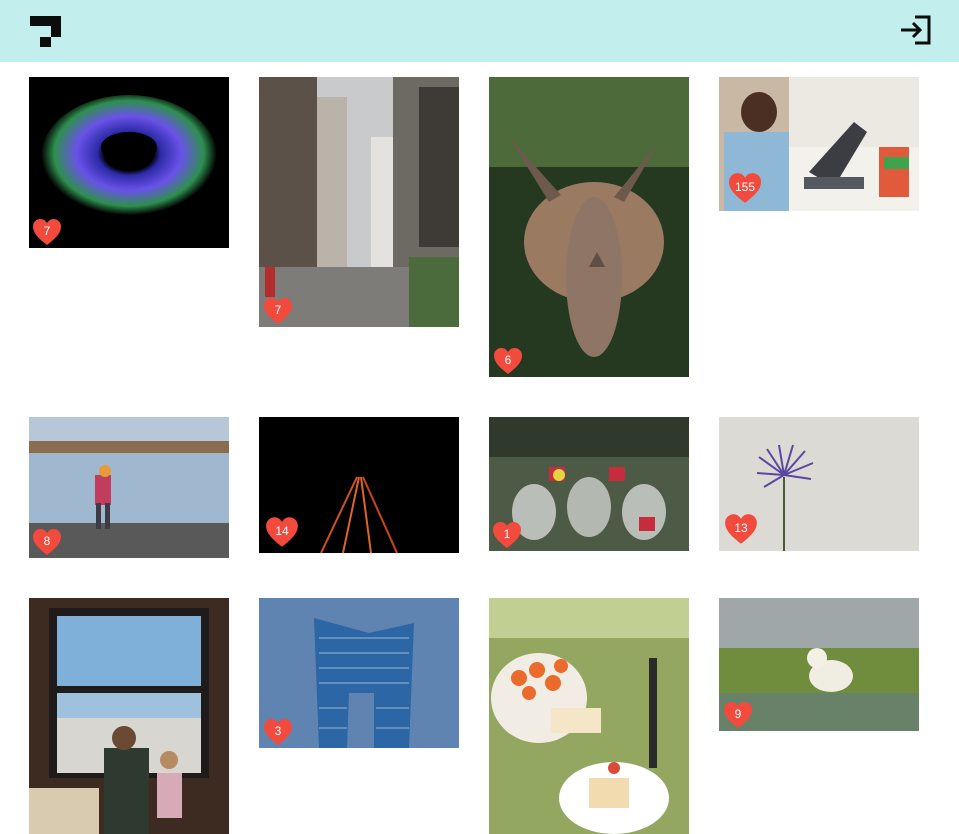 The width and height of the screenshot is (959, 834). What do you see at coordinates (819, 484) in the screenshot?
I see `photo-card-purple-flower: 13` at bounding box center [819, 484].